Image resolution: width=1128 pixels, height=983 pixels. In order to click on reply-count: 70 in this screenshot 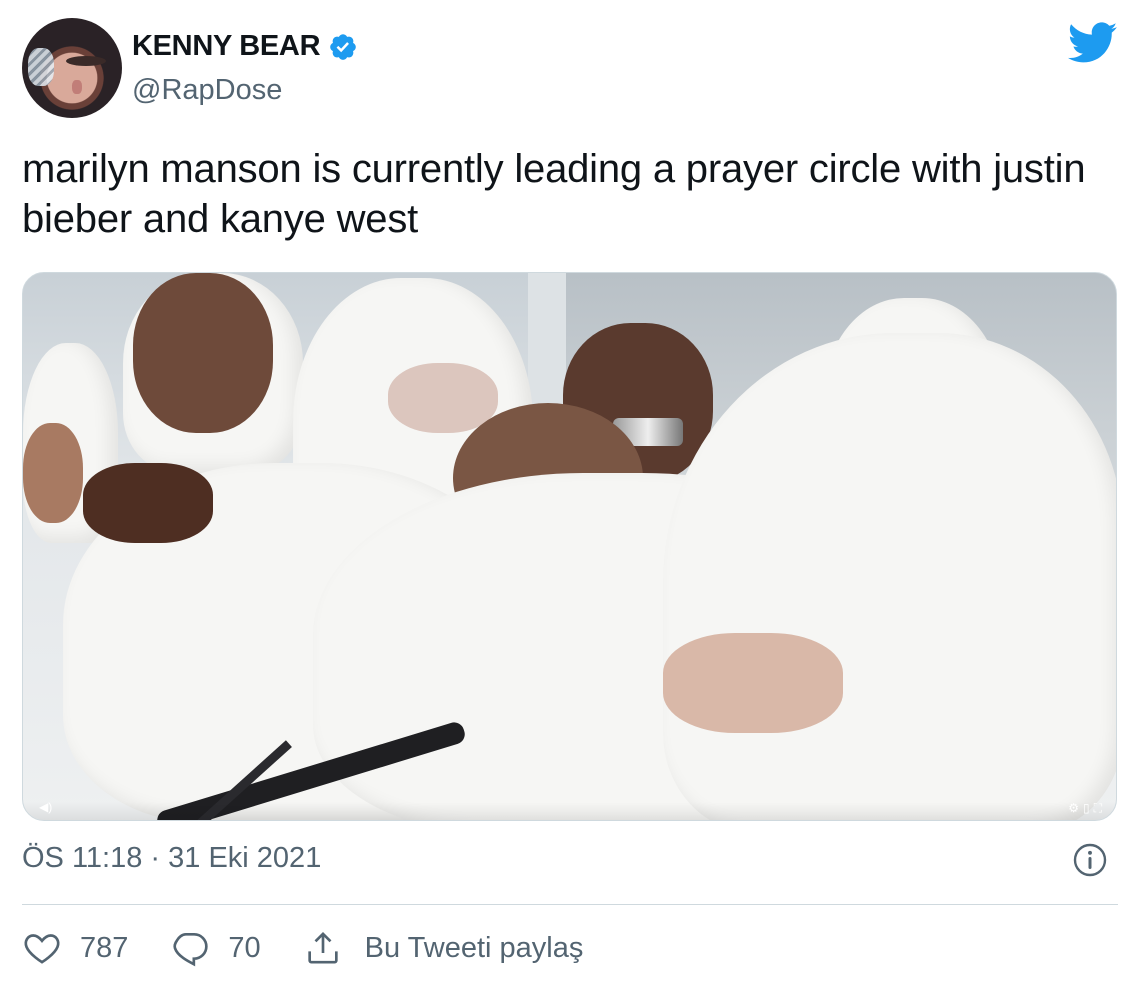, I will do `click(244, 947)`.